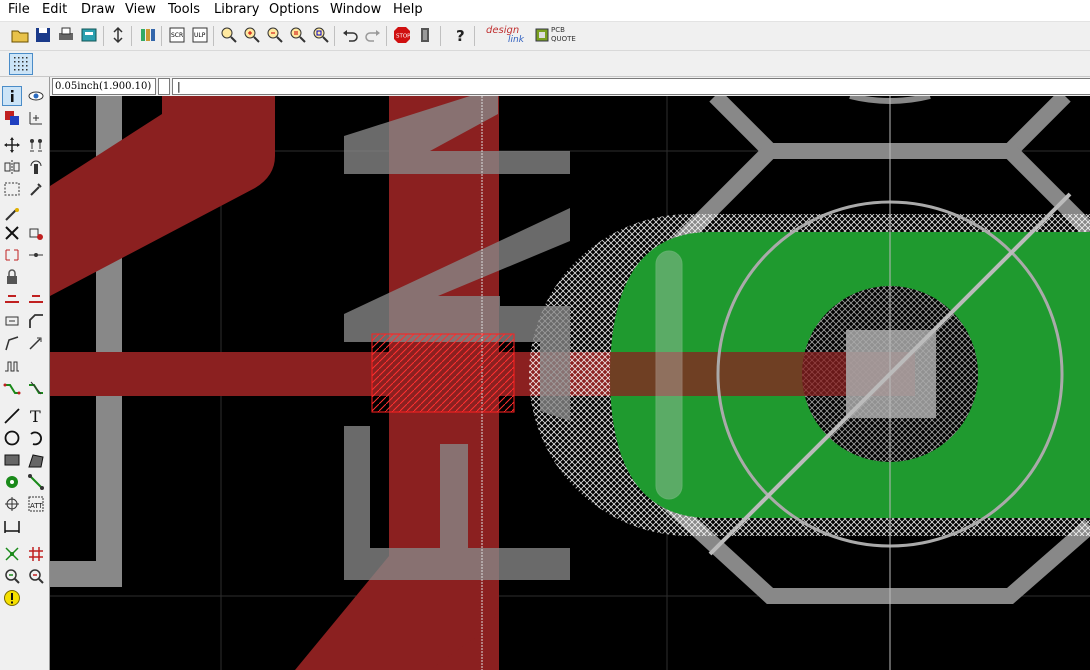 The height and width of the screenshot is (670, 1090). Describe the element at coordinates (54, 9) in the screenshot. I see `menu-edit: Edit` at that location.